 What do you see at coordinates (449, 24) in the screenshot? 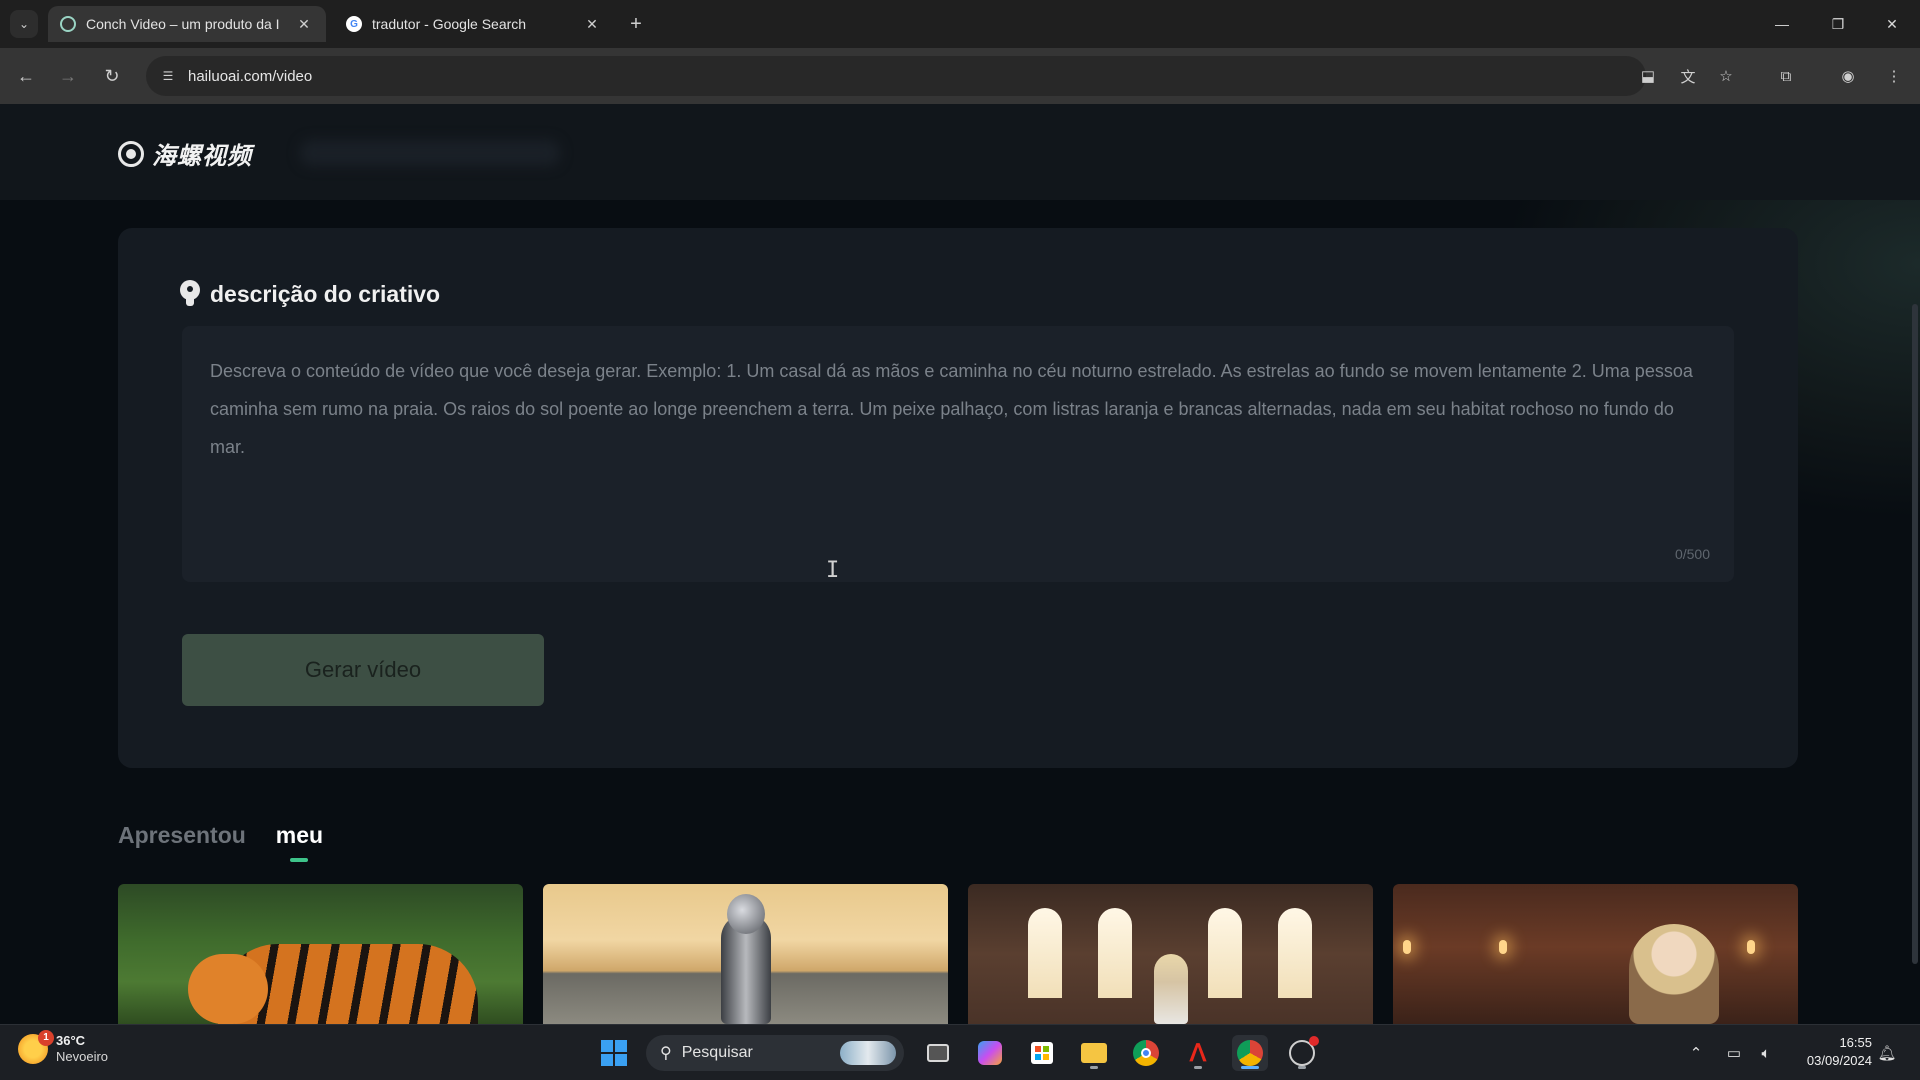
I see `tab-title: tradutor - Google Search` at bounding box center [449, 24].